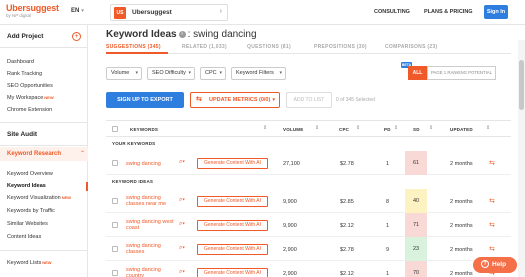  I want to click on info-icon: i, so click(182, 34).